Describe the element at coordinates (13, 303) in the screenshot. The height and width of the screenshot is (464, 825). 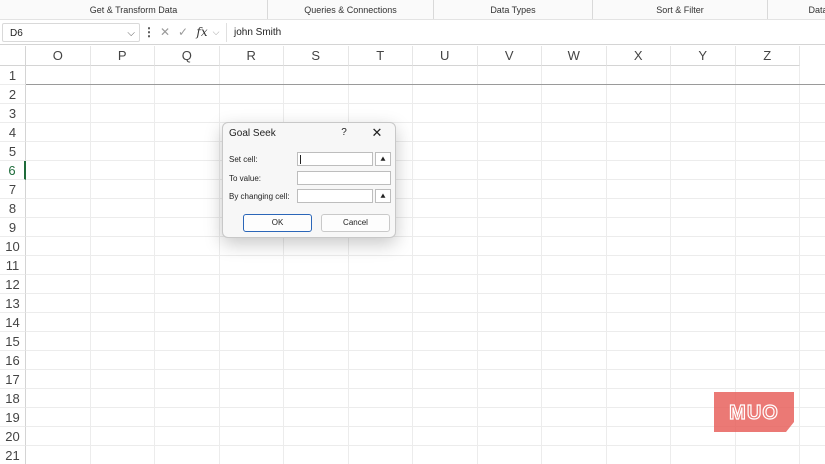
I see `row-header-13: 13` at that location.